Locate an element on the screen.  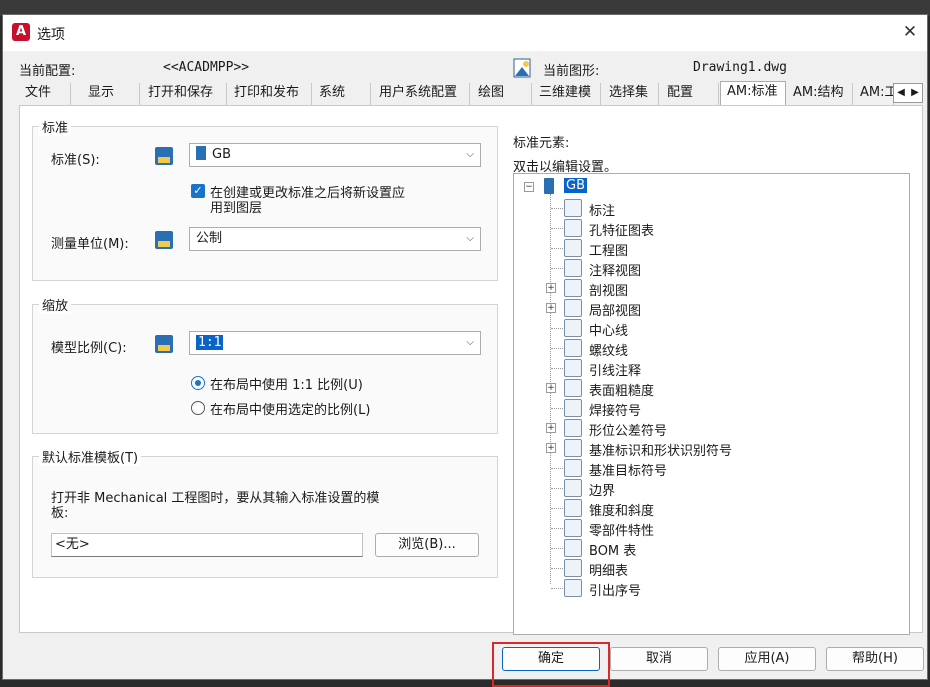
tree-node: 螺纹线 is located at coordinates (608, 349).